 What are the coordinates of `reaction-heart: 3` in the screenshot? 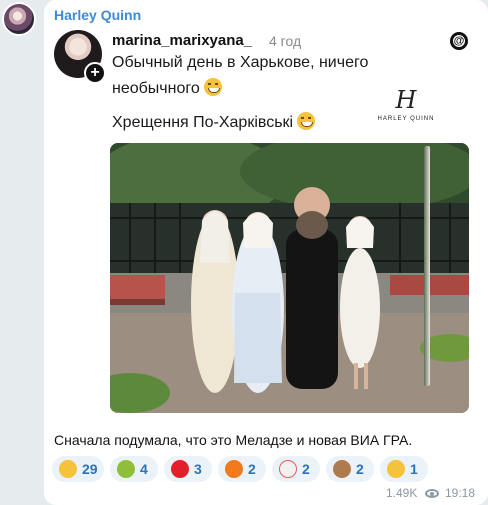 It's located at (188, 469).